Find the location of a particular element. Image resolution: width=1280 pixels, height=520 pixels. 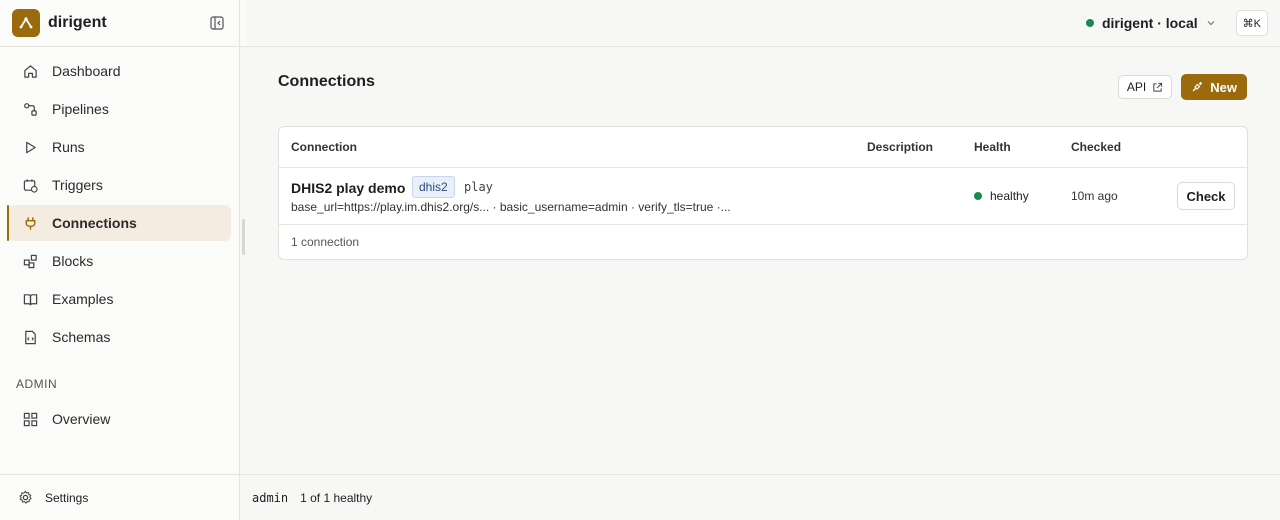

admin-section-heading: ADMIN is located at coordinates (37, 384).